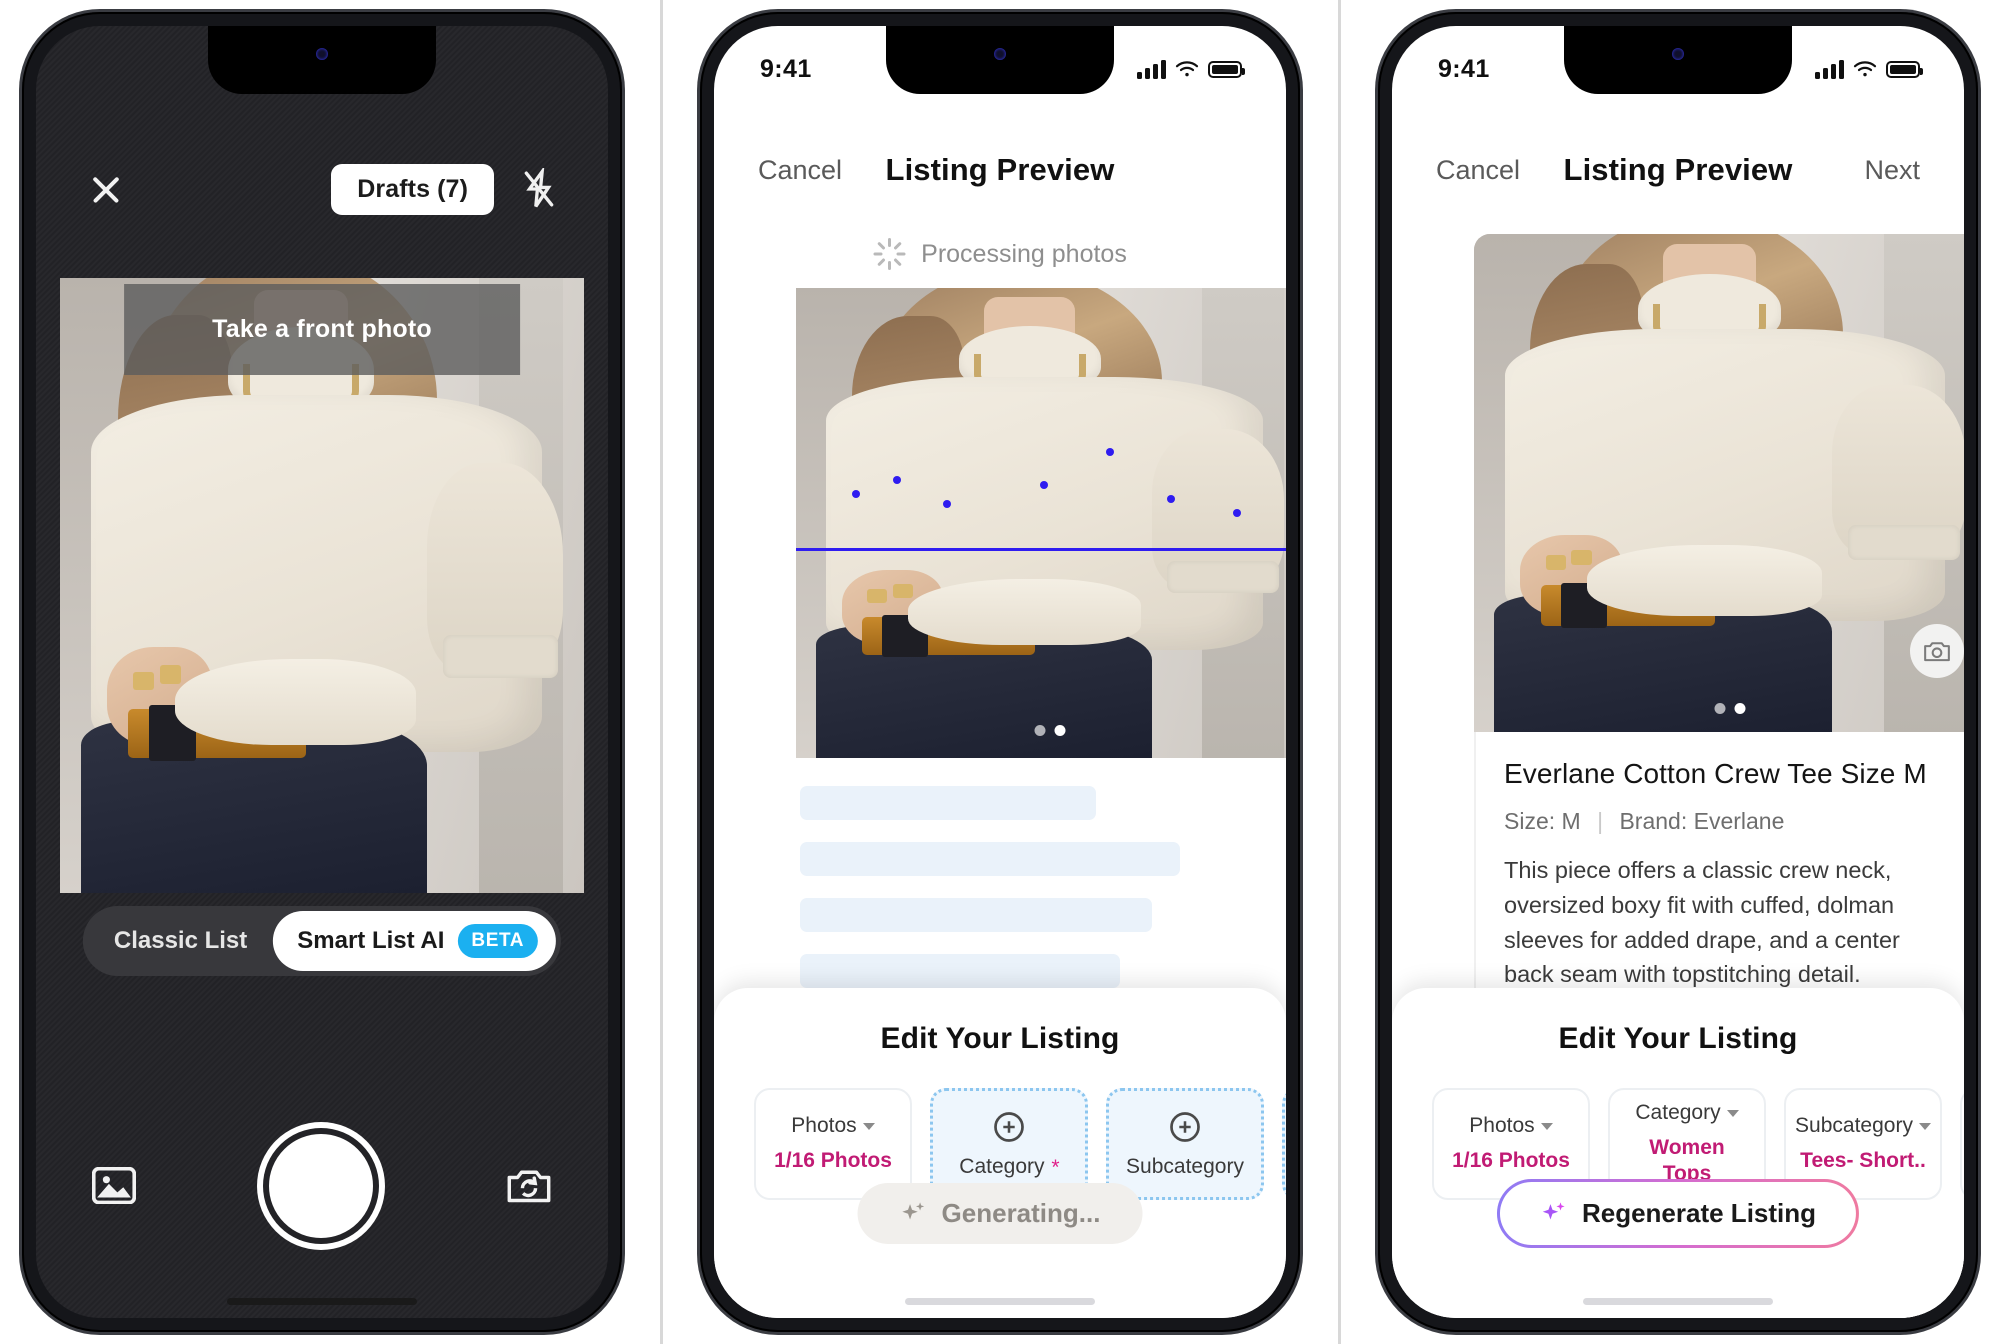 This screenshot has width=2000, height=1344. I want to click on camera-controls, so click(322, 1186).